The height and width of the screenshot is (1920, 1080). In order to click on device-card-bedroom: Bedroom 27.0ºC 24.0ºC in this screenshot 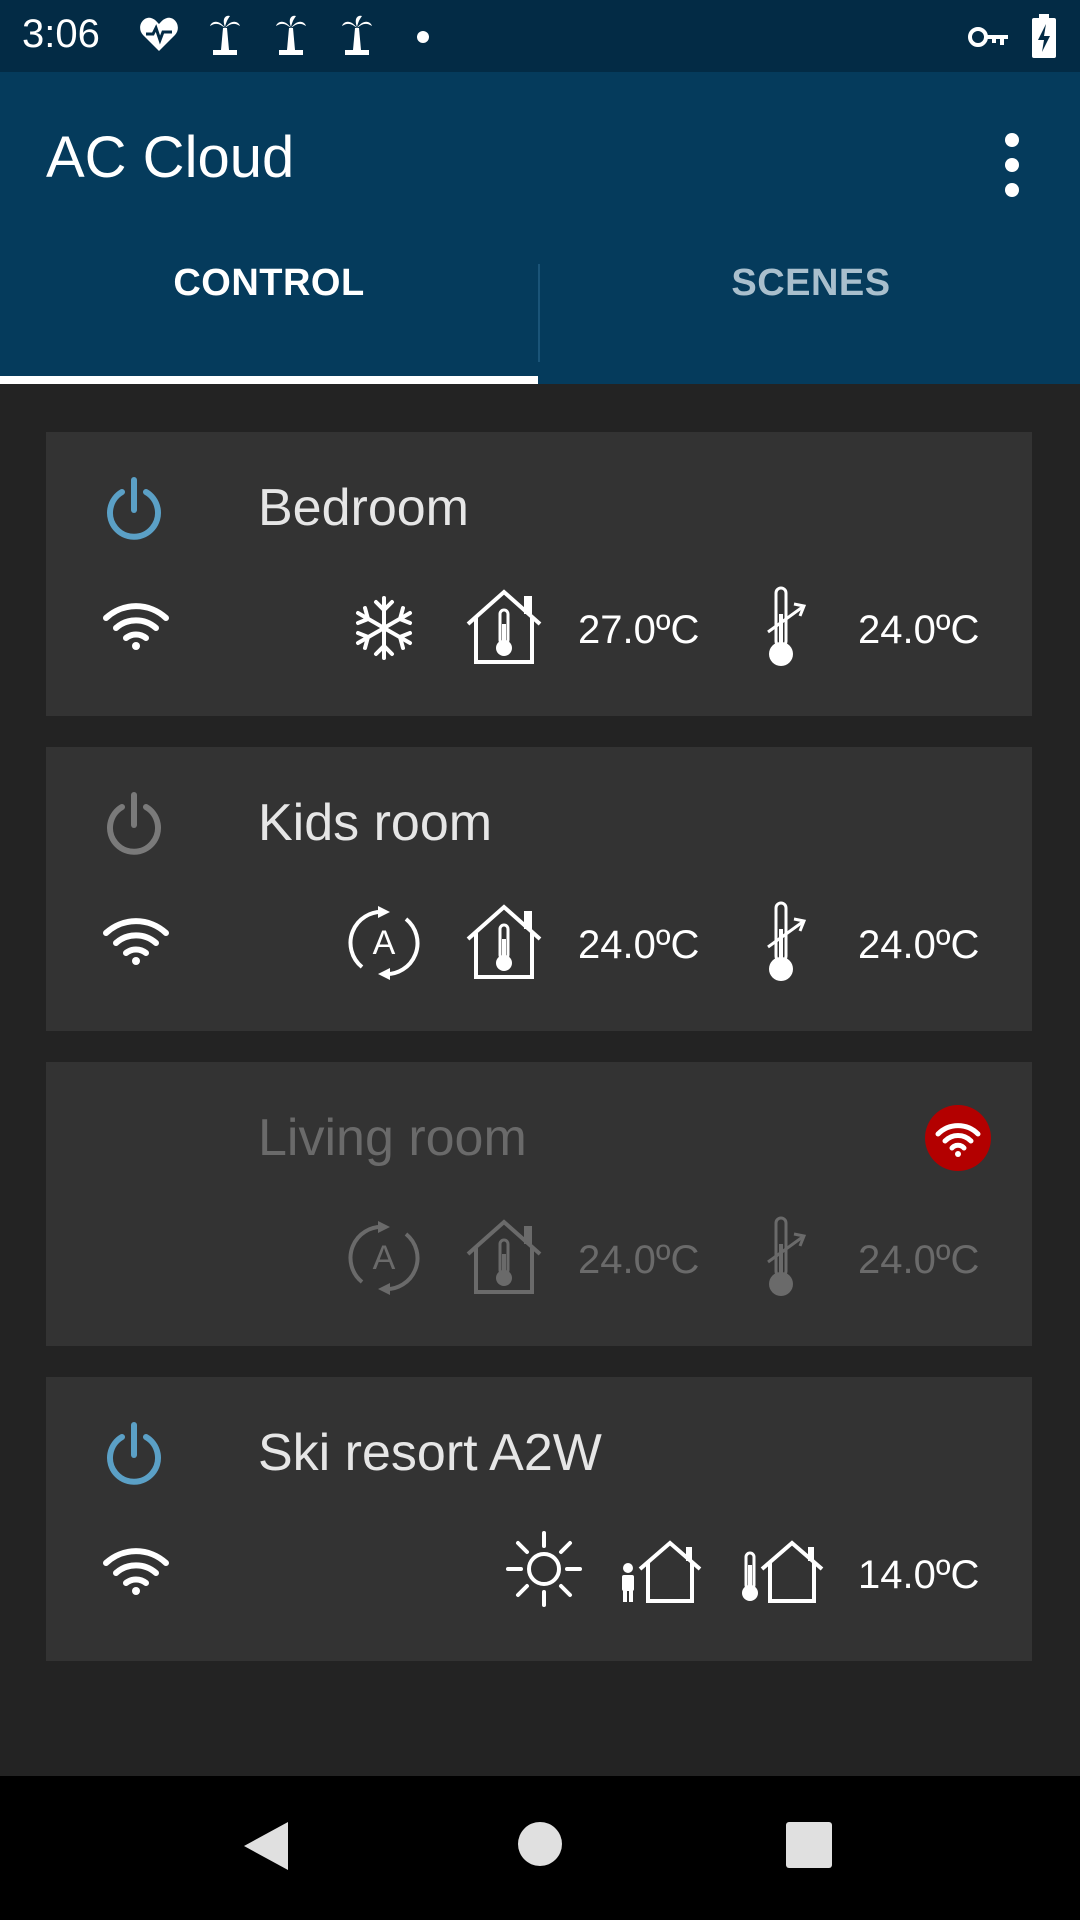, I will do `click(539, 574)`.